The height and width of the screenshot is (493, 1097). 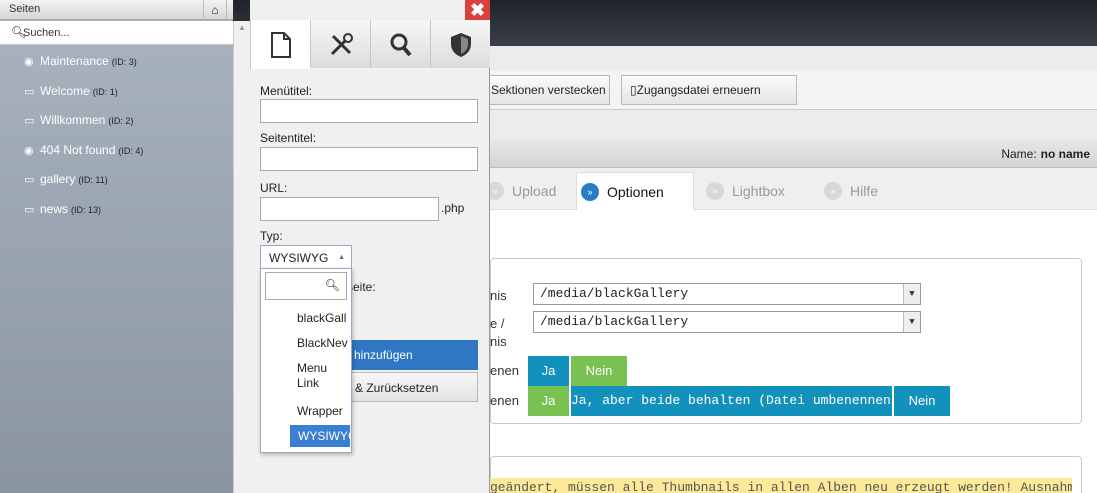 I want to click on sidebar-page-item: ▭ news (ID: 13), so click(x=62, y=211).